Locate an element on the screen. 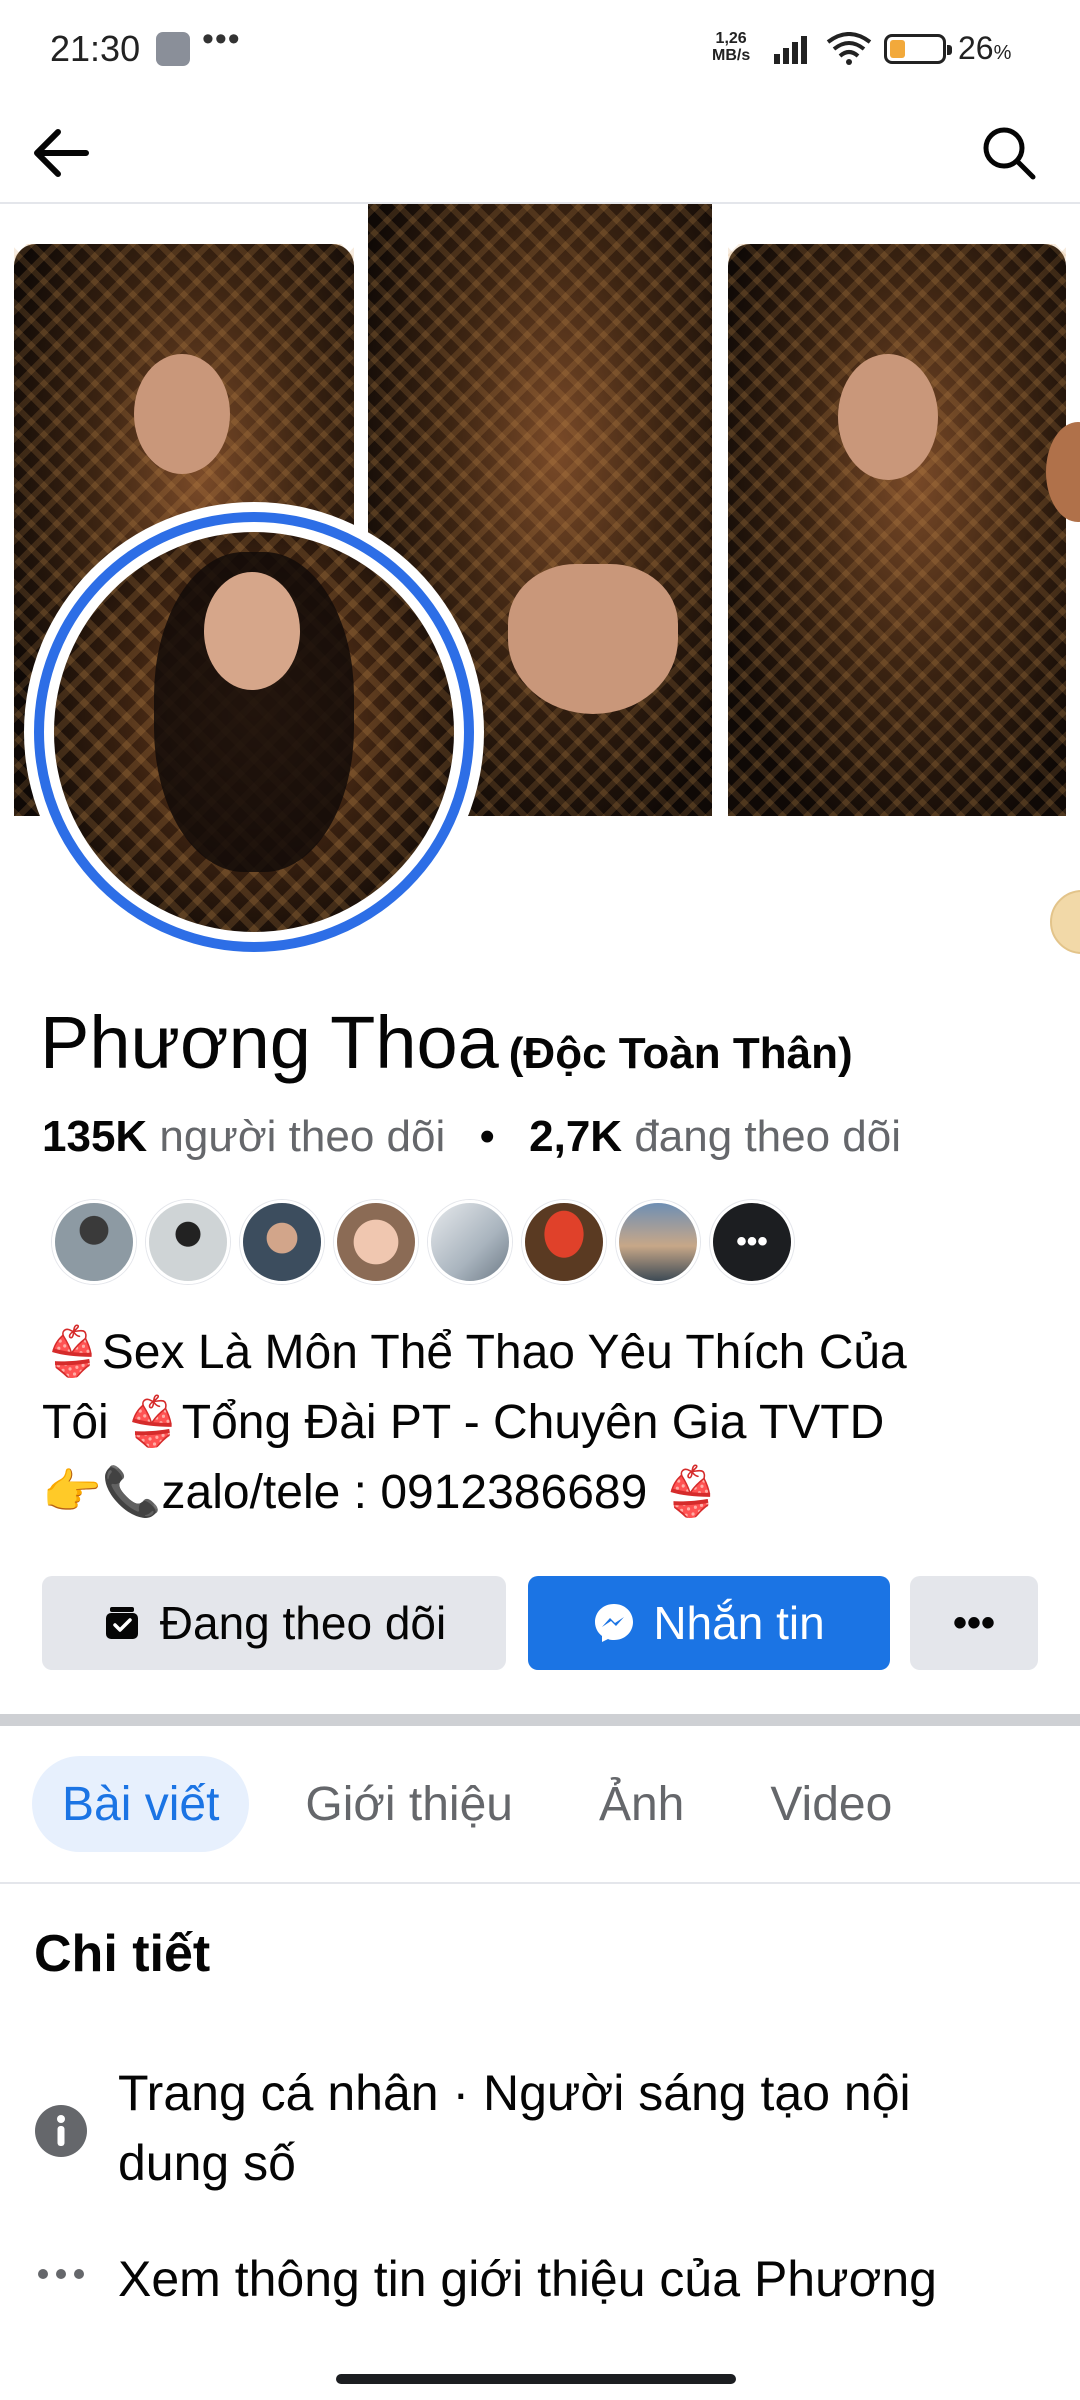  home-indicator is located at coordinates (536, 2379).